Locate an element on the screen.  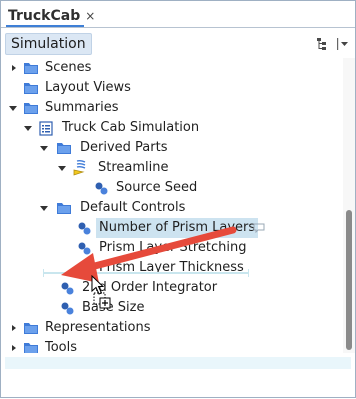
report-icon is located at coordinates (46, 128).